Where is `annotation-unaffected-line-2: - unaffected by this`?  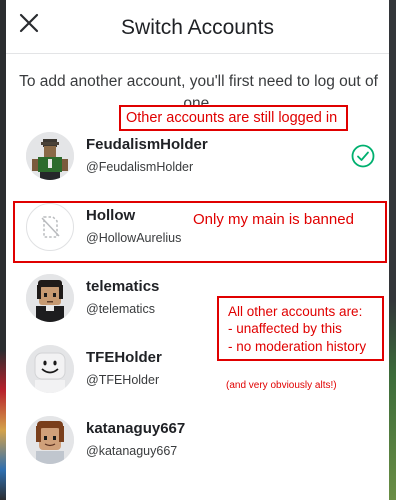
annotation-unaffected-line-2: - unaffected by this is located at coordinates (285, 328).